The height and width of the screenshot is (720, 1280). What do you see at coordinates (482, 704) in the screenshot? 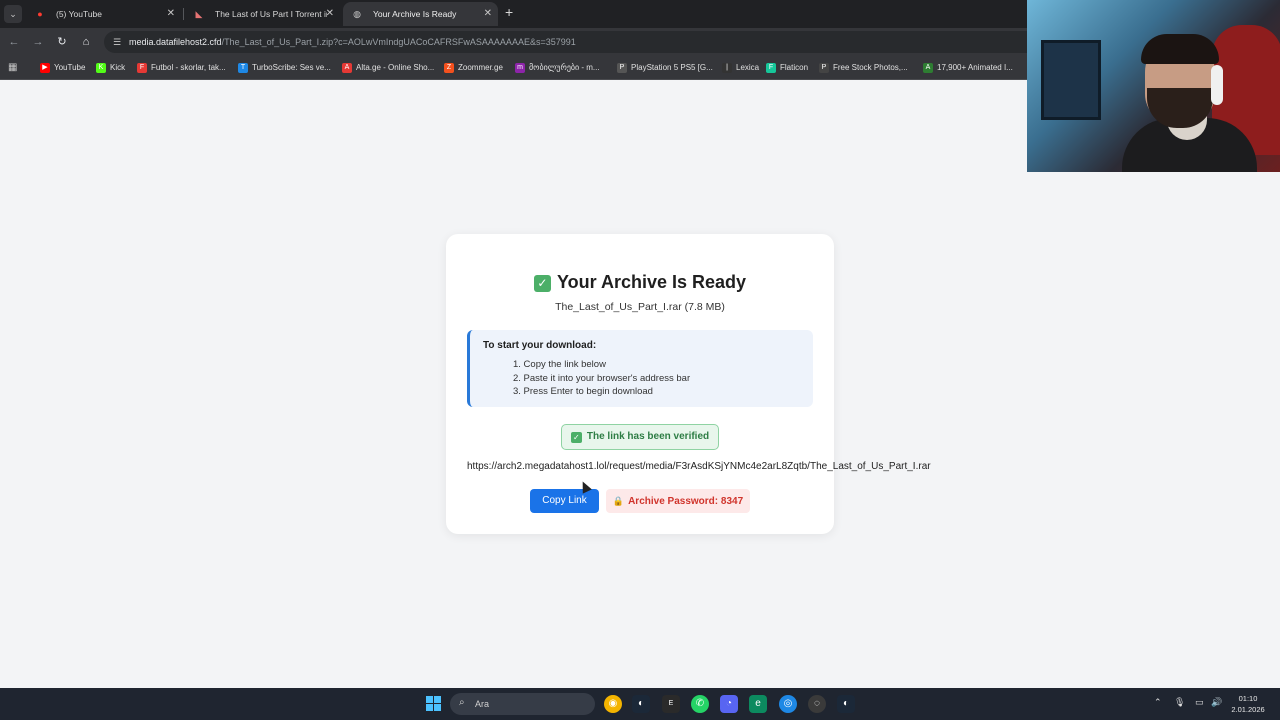
I see `search-placeholder: Ara` at bounding box center [482, 704].